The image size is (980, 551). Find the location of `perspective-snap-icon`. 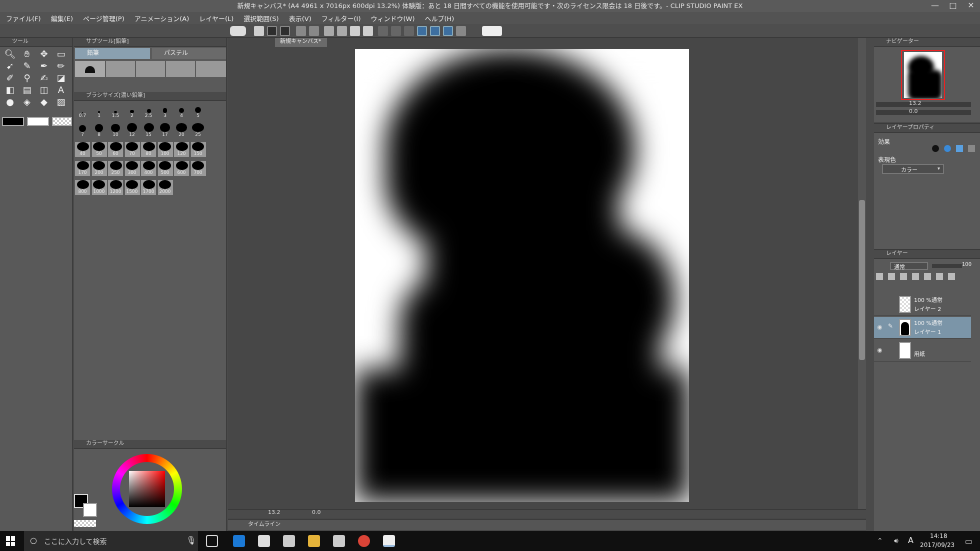

perspective-snap-icon is located at coordinates (435, 31).